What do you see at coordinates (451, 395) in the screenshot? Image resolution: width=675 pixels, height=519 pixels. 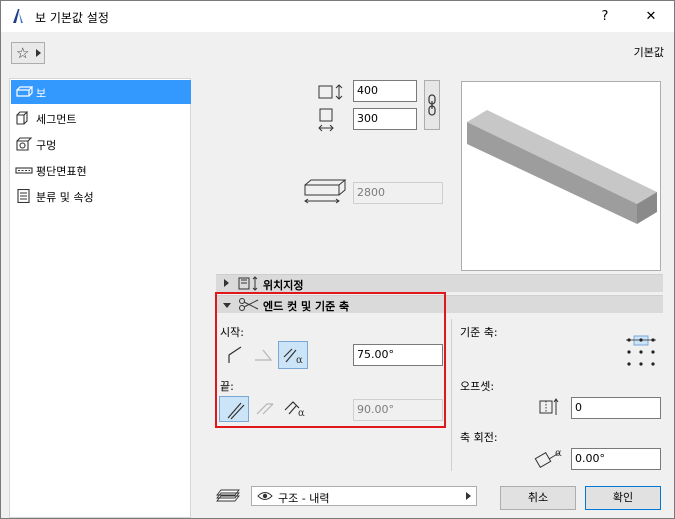 I see `divider` at bounding box center [451, 395].